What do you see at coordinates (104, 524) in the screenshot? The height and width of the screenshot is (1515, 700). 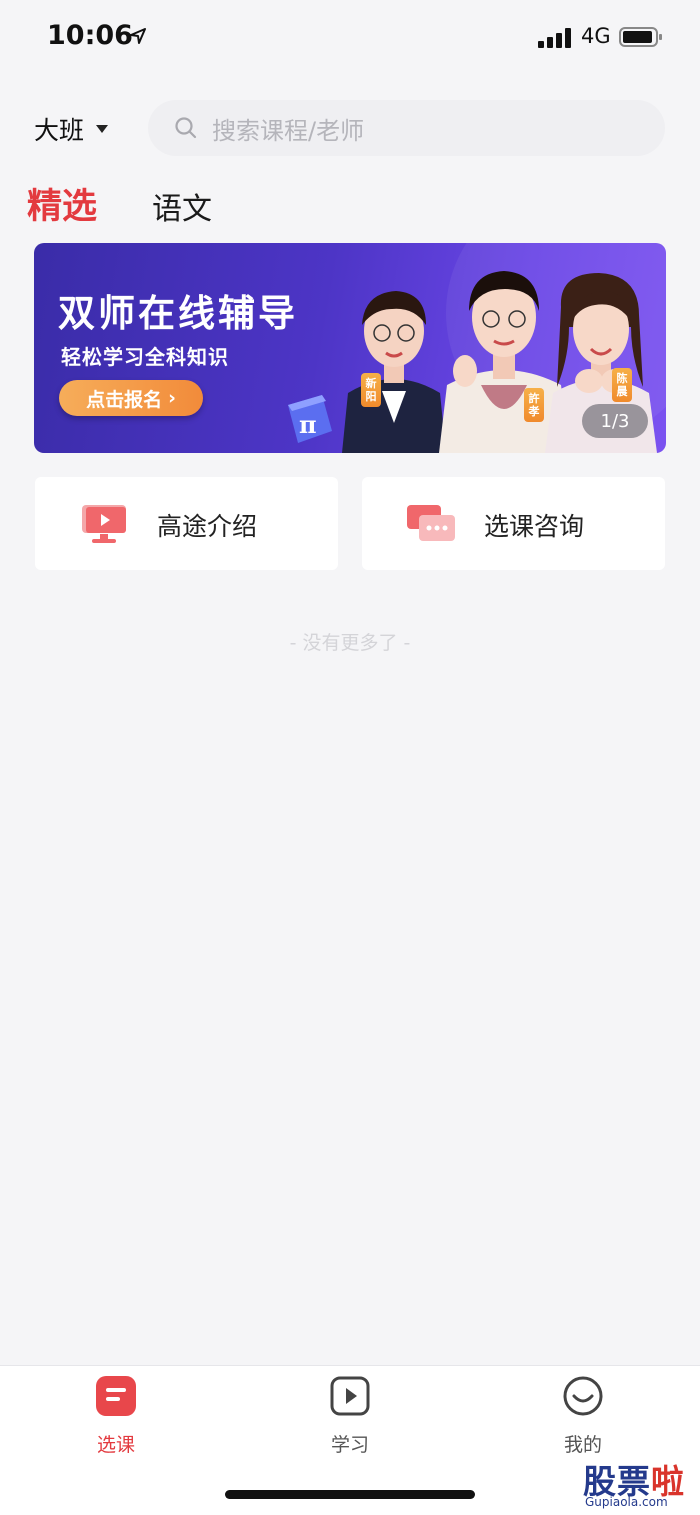 I see `monitor-play-icon` at bounding box center [104, 524].